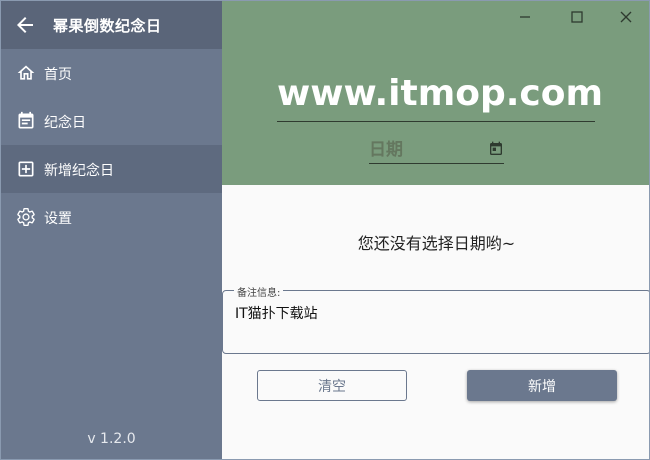 The height and width of the screenshot is (460, 650). Describe the element at coordinates (26, 169) in the screenshot. I see `add-box-icon` at that location.